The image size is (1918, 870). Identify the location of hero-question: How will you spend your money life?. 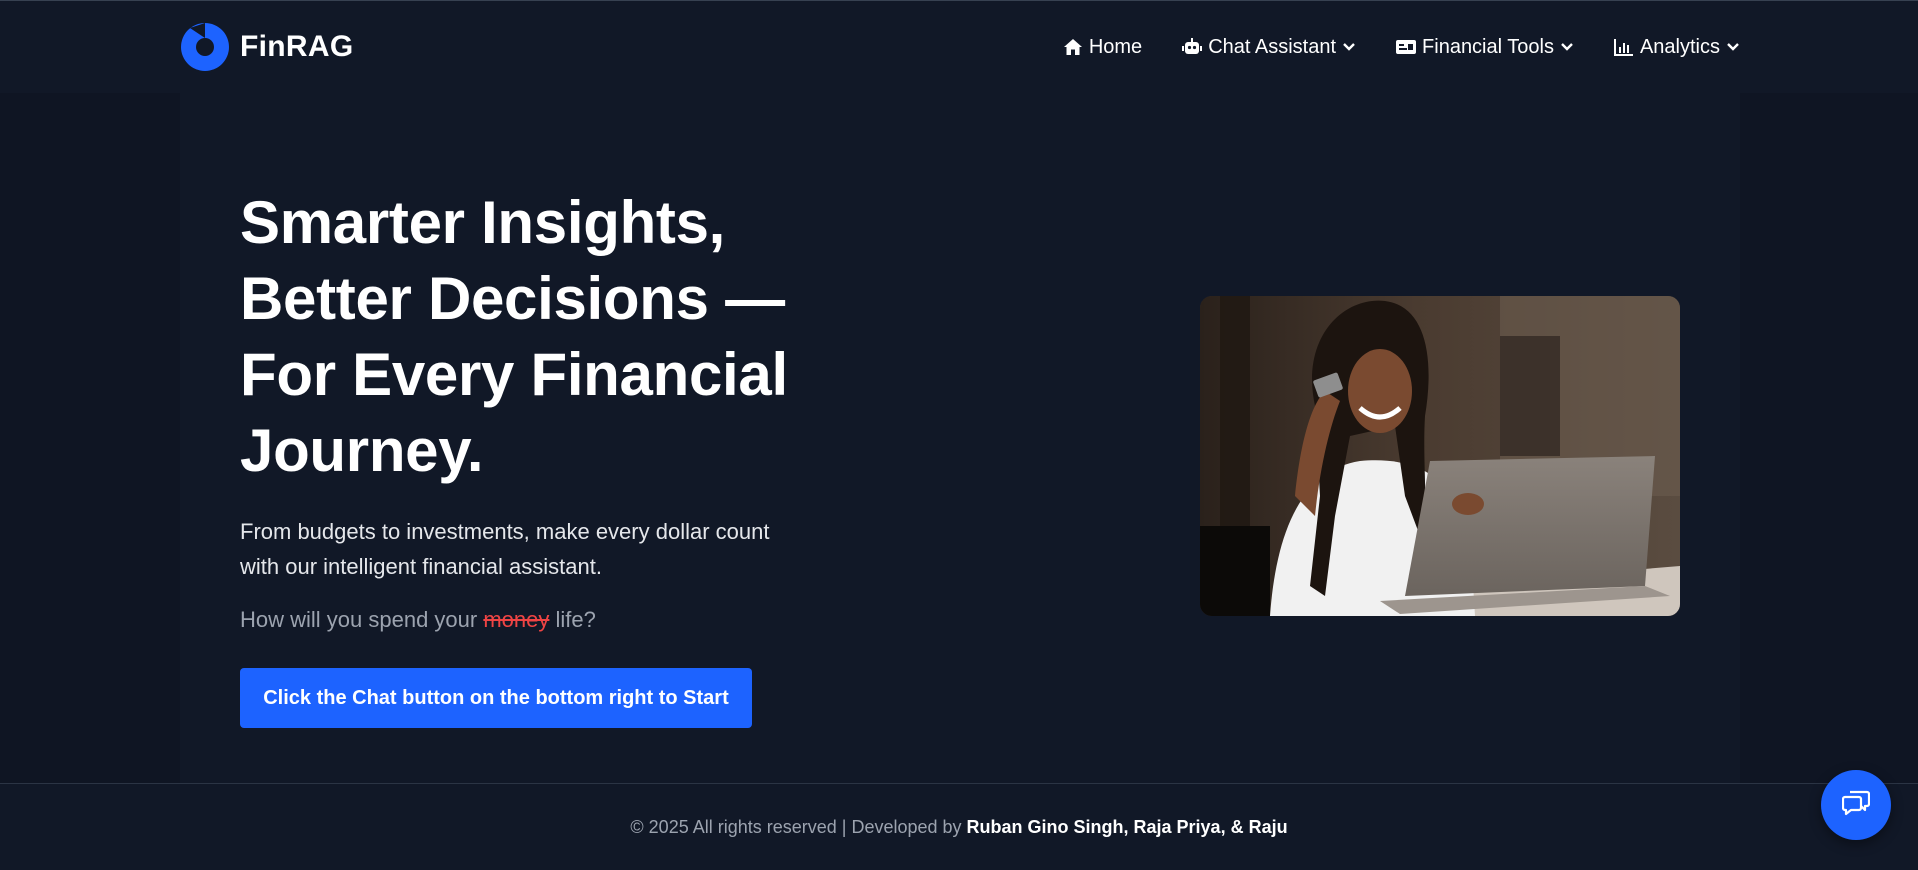
(418, 620).